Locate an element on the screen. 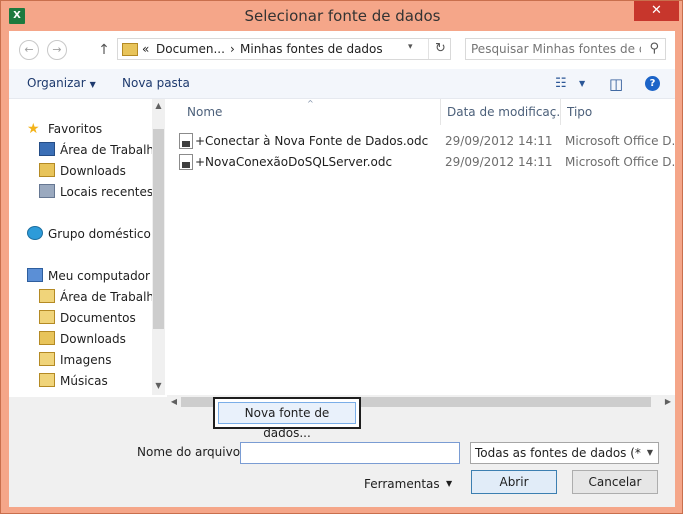 Image resolution: width=683 pixels, height=514 pixels. open-button: Abrir is located at coordinates (514, 482).